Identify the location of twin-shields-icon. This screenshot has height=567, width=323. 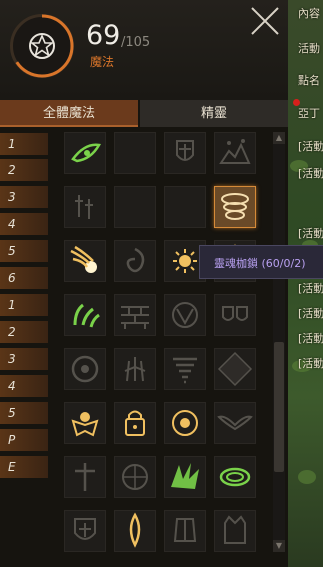
(235, 313).